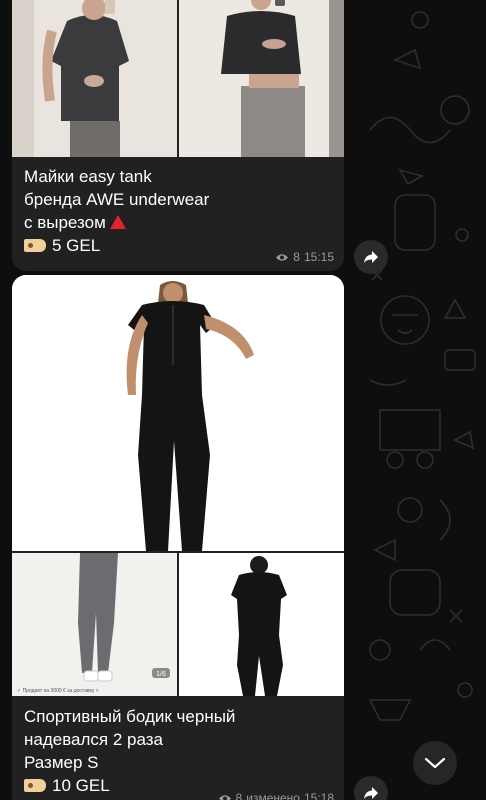 This screenshot has width=486, height=800. Describe the element at coordinates (178, 222) in the screenshot. I see `caption-line-with-icon: с вырезом` at that location.